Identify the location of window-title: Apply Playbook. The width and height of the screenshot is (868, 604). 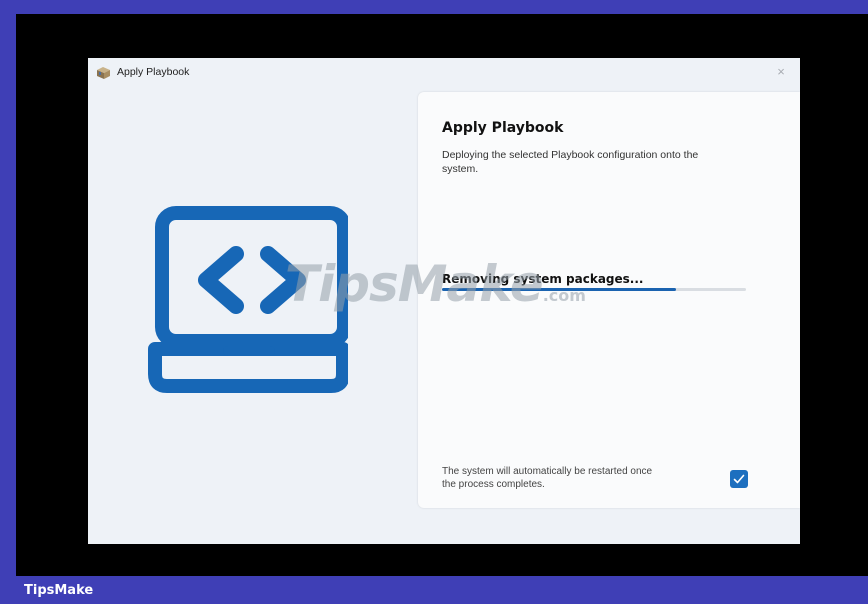
(153, 72).